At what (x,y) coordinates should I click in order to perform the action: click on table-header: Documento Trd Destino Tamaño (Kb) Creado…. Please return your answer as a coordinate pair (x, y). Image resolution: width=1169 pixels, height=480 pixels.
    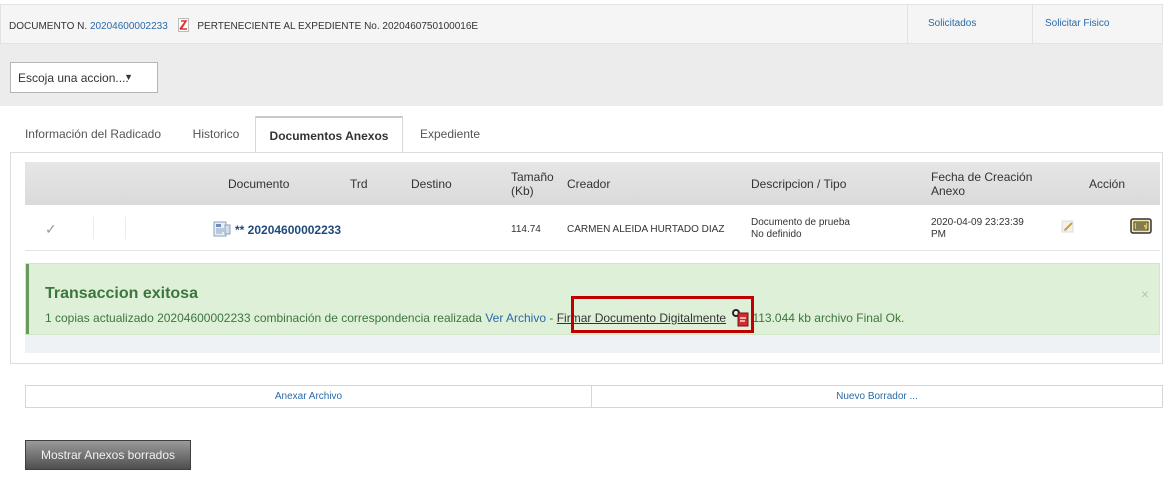
    Looking at the image, I should click on (592, 184).